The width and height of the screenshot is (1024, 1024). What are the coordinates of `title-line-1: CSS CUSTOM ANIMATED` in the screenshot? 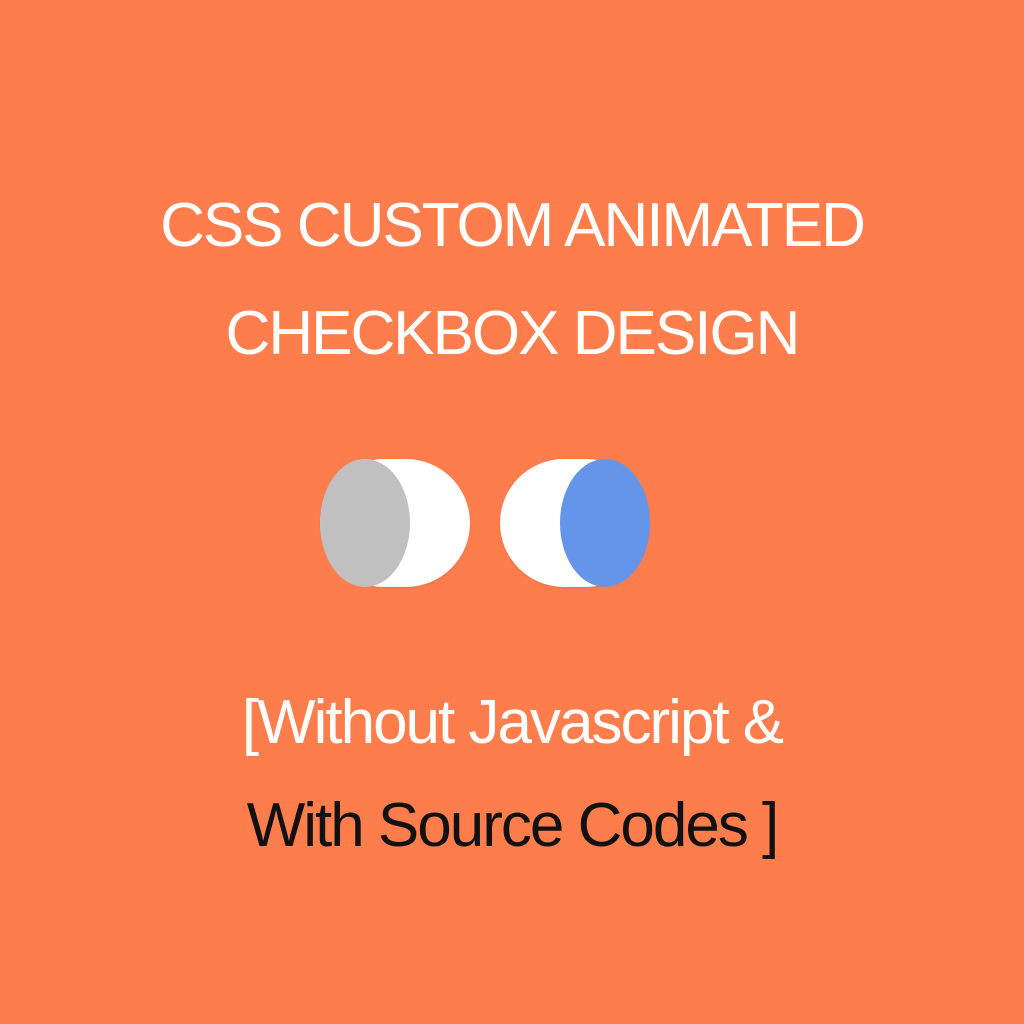 It's located at (513, 225).